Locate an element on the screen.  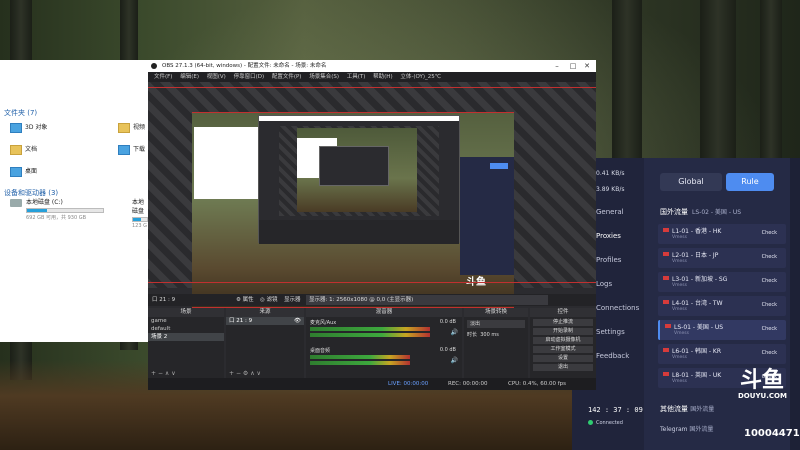
menu-tools: 工具(T) is located at coordinates (356, 77).